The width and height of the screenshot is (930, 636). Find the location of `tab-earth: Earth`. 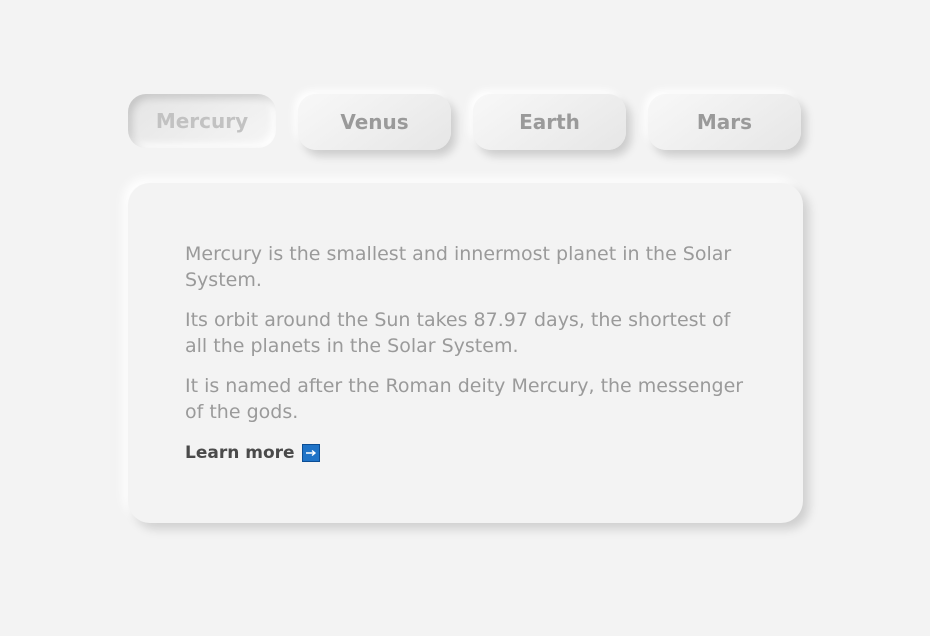

tab-earth: Earth is located at coordinates (549, 122).